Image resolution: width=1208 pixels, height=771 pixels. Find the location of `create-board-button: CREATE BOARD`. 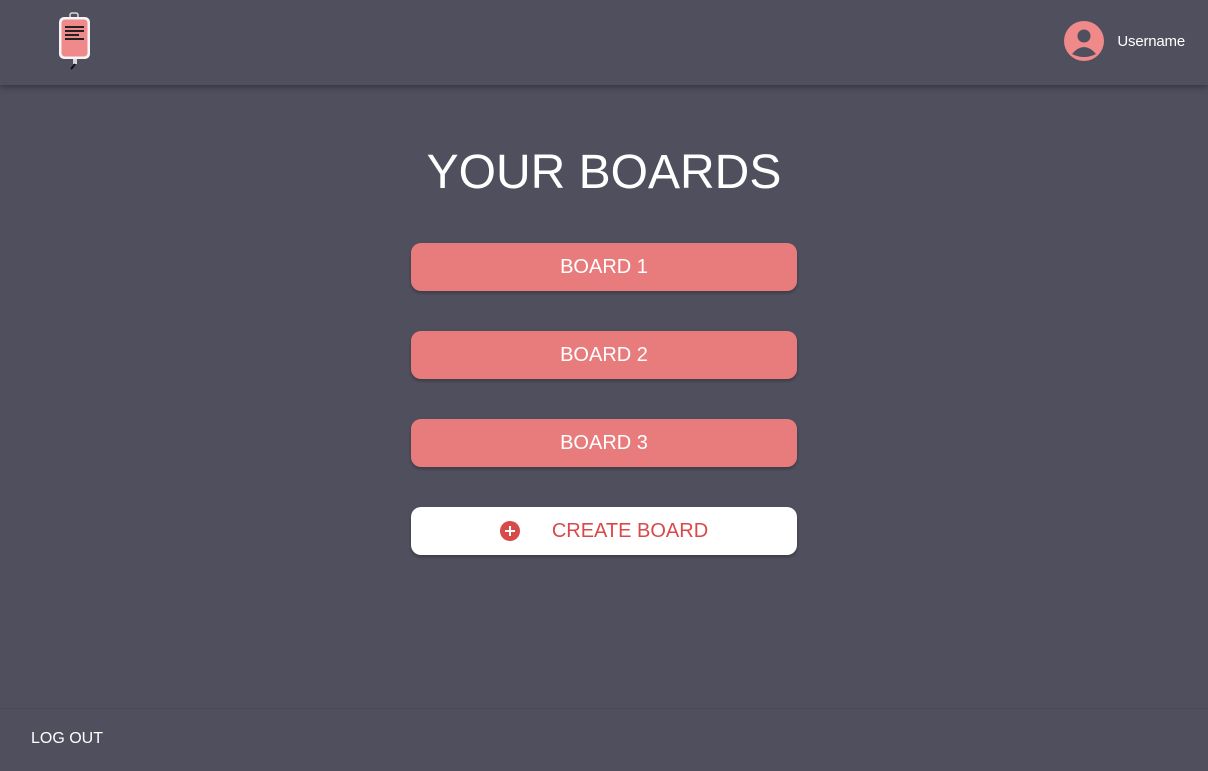

create-board-button: CREATE BOARD is located at coordinates (604, 531).